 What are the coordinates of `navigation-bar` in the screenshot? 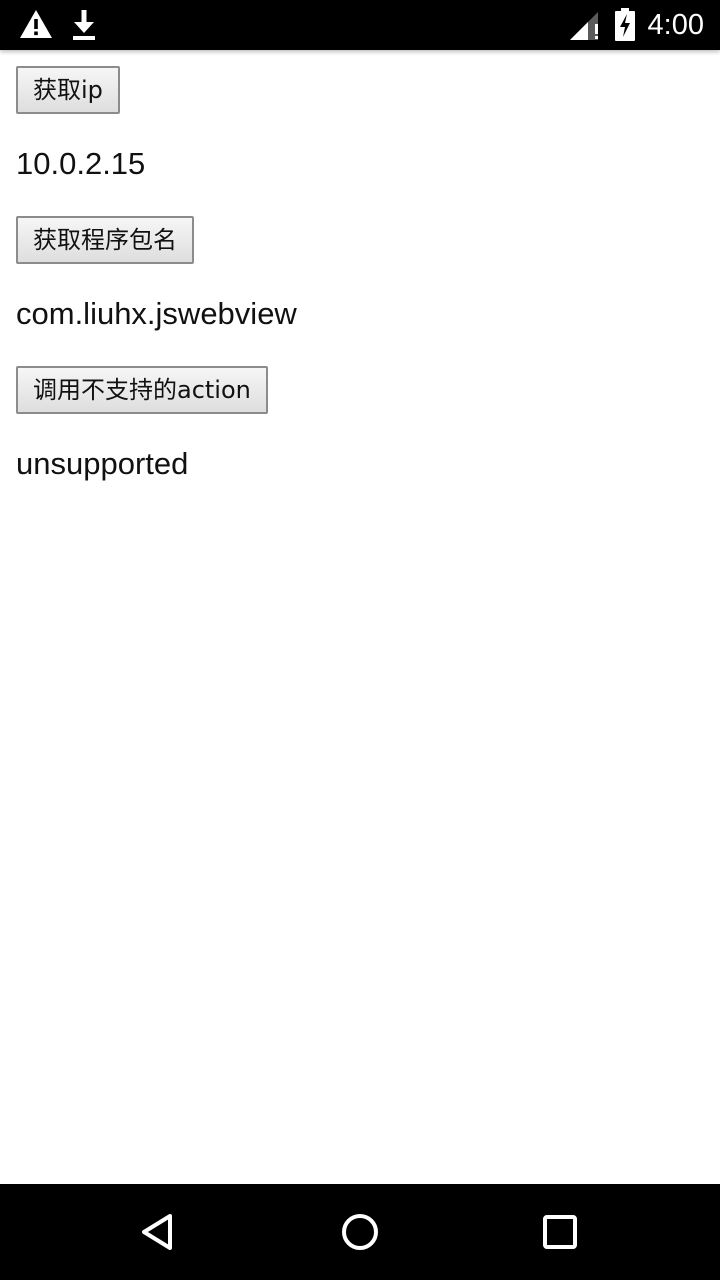 It's located at (360, 1232).